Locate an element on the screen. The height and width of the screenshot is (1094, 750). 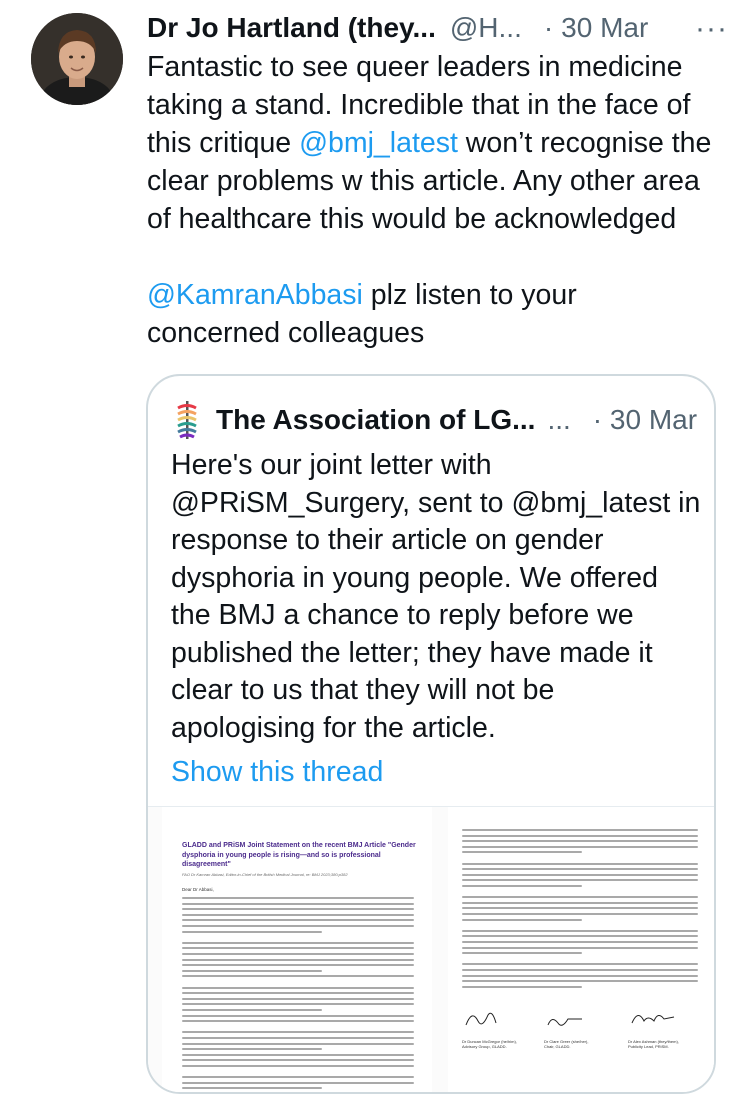
text-segment: won’t recognise the is located at coordinates (584, 143).